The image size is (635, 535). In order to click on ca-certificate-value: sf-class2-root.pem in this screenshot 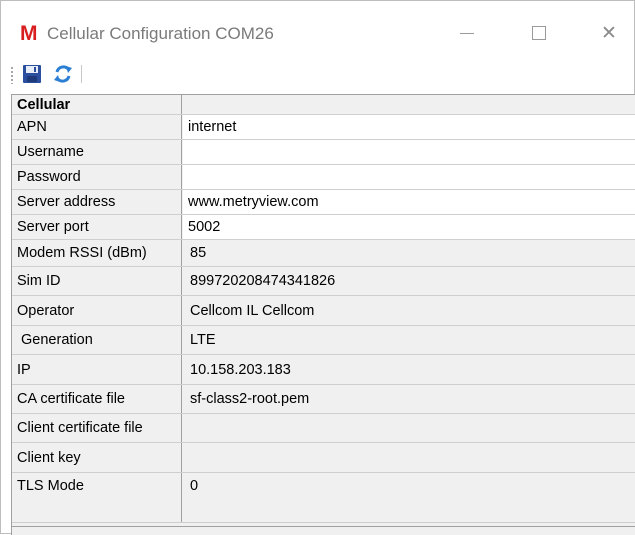, I will do `click(409, 399)`.